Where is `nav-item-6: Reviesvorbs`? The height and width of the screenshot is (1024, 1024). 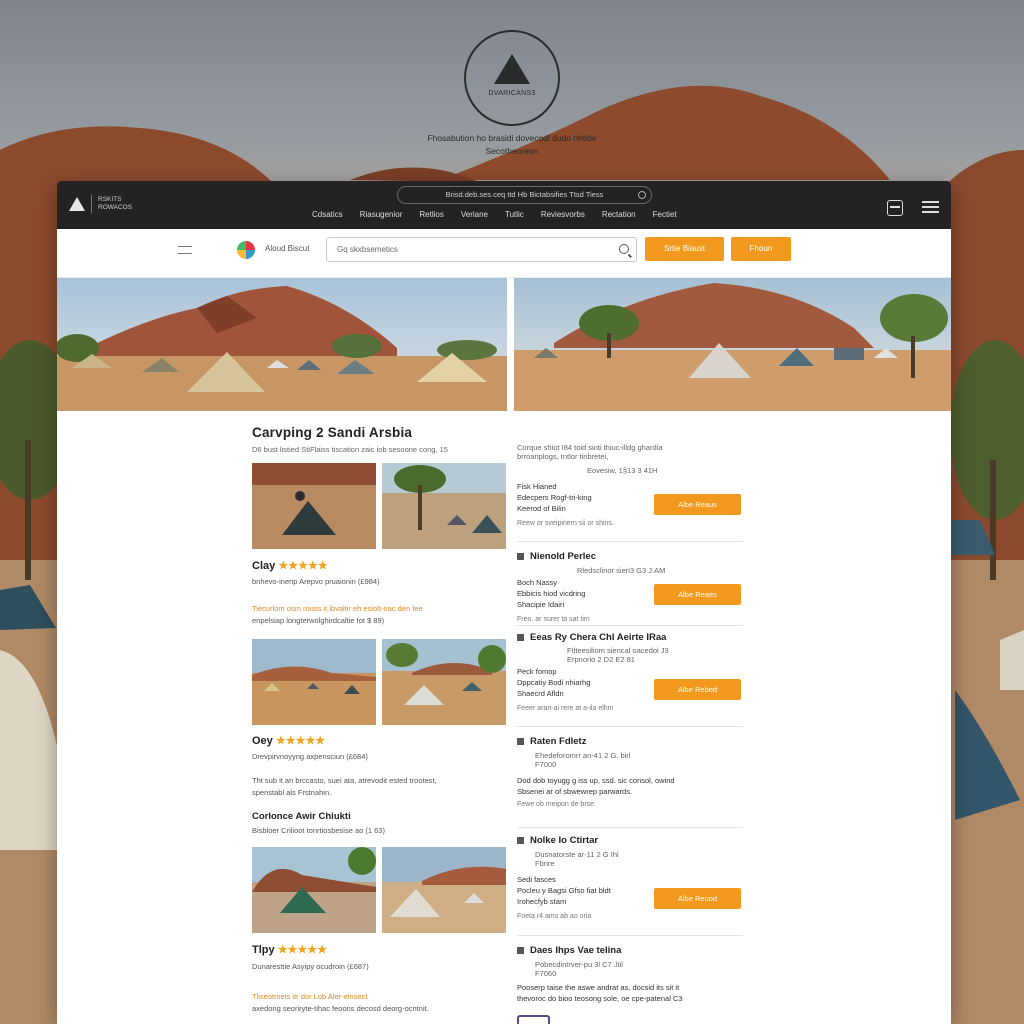 nav-item-6: Reviesvorbs is located at coordinates (563, 214).